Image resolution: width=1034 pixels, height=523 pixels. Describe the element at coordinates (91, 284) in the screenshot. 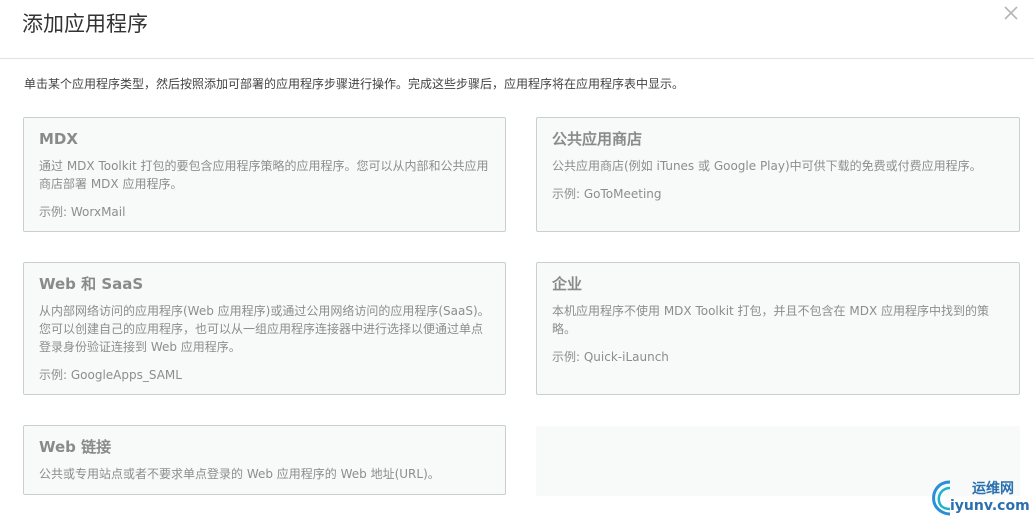

I see `card-title: Web 和 SaaS` at that location.